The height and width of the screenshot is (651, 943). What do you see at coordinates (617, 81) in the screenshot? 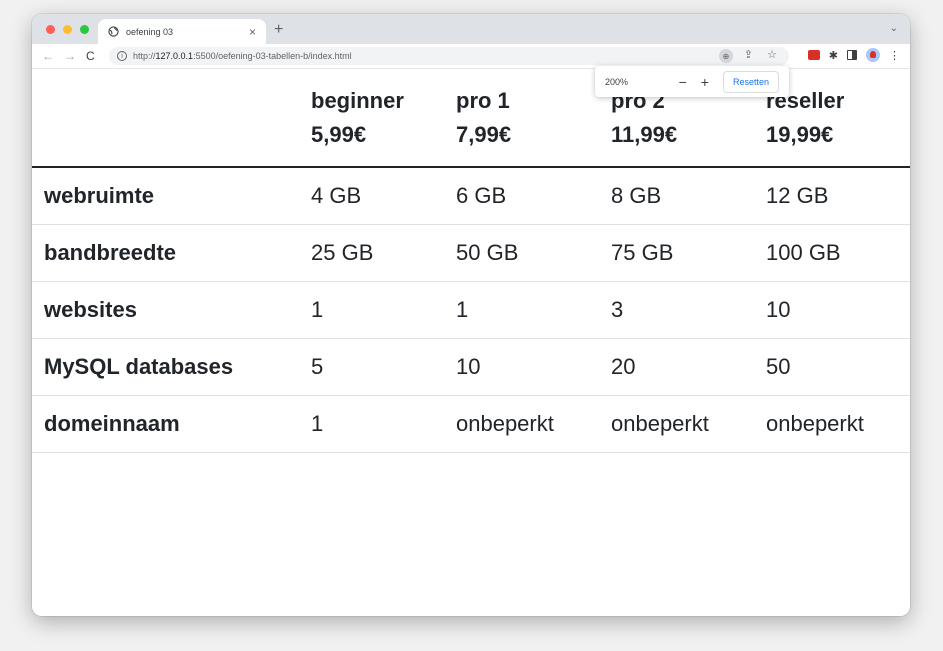
I see `zoom-level: 200%` at bounding box center [617, 81].